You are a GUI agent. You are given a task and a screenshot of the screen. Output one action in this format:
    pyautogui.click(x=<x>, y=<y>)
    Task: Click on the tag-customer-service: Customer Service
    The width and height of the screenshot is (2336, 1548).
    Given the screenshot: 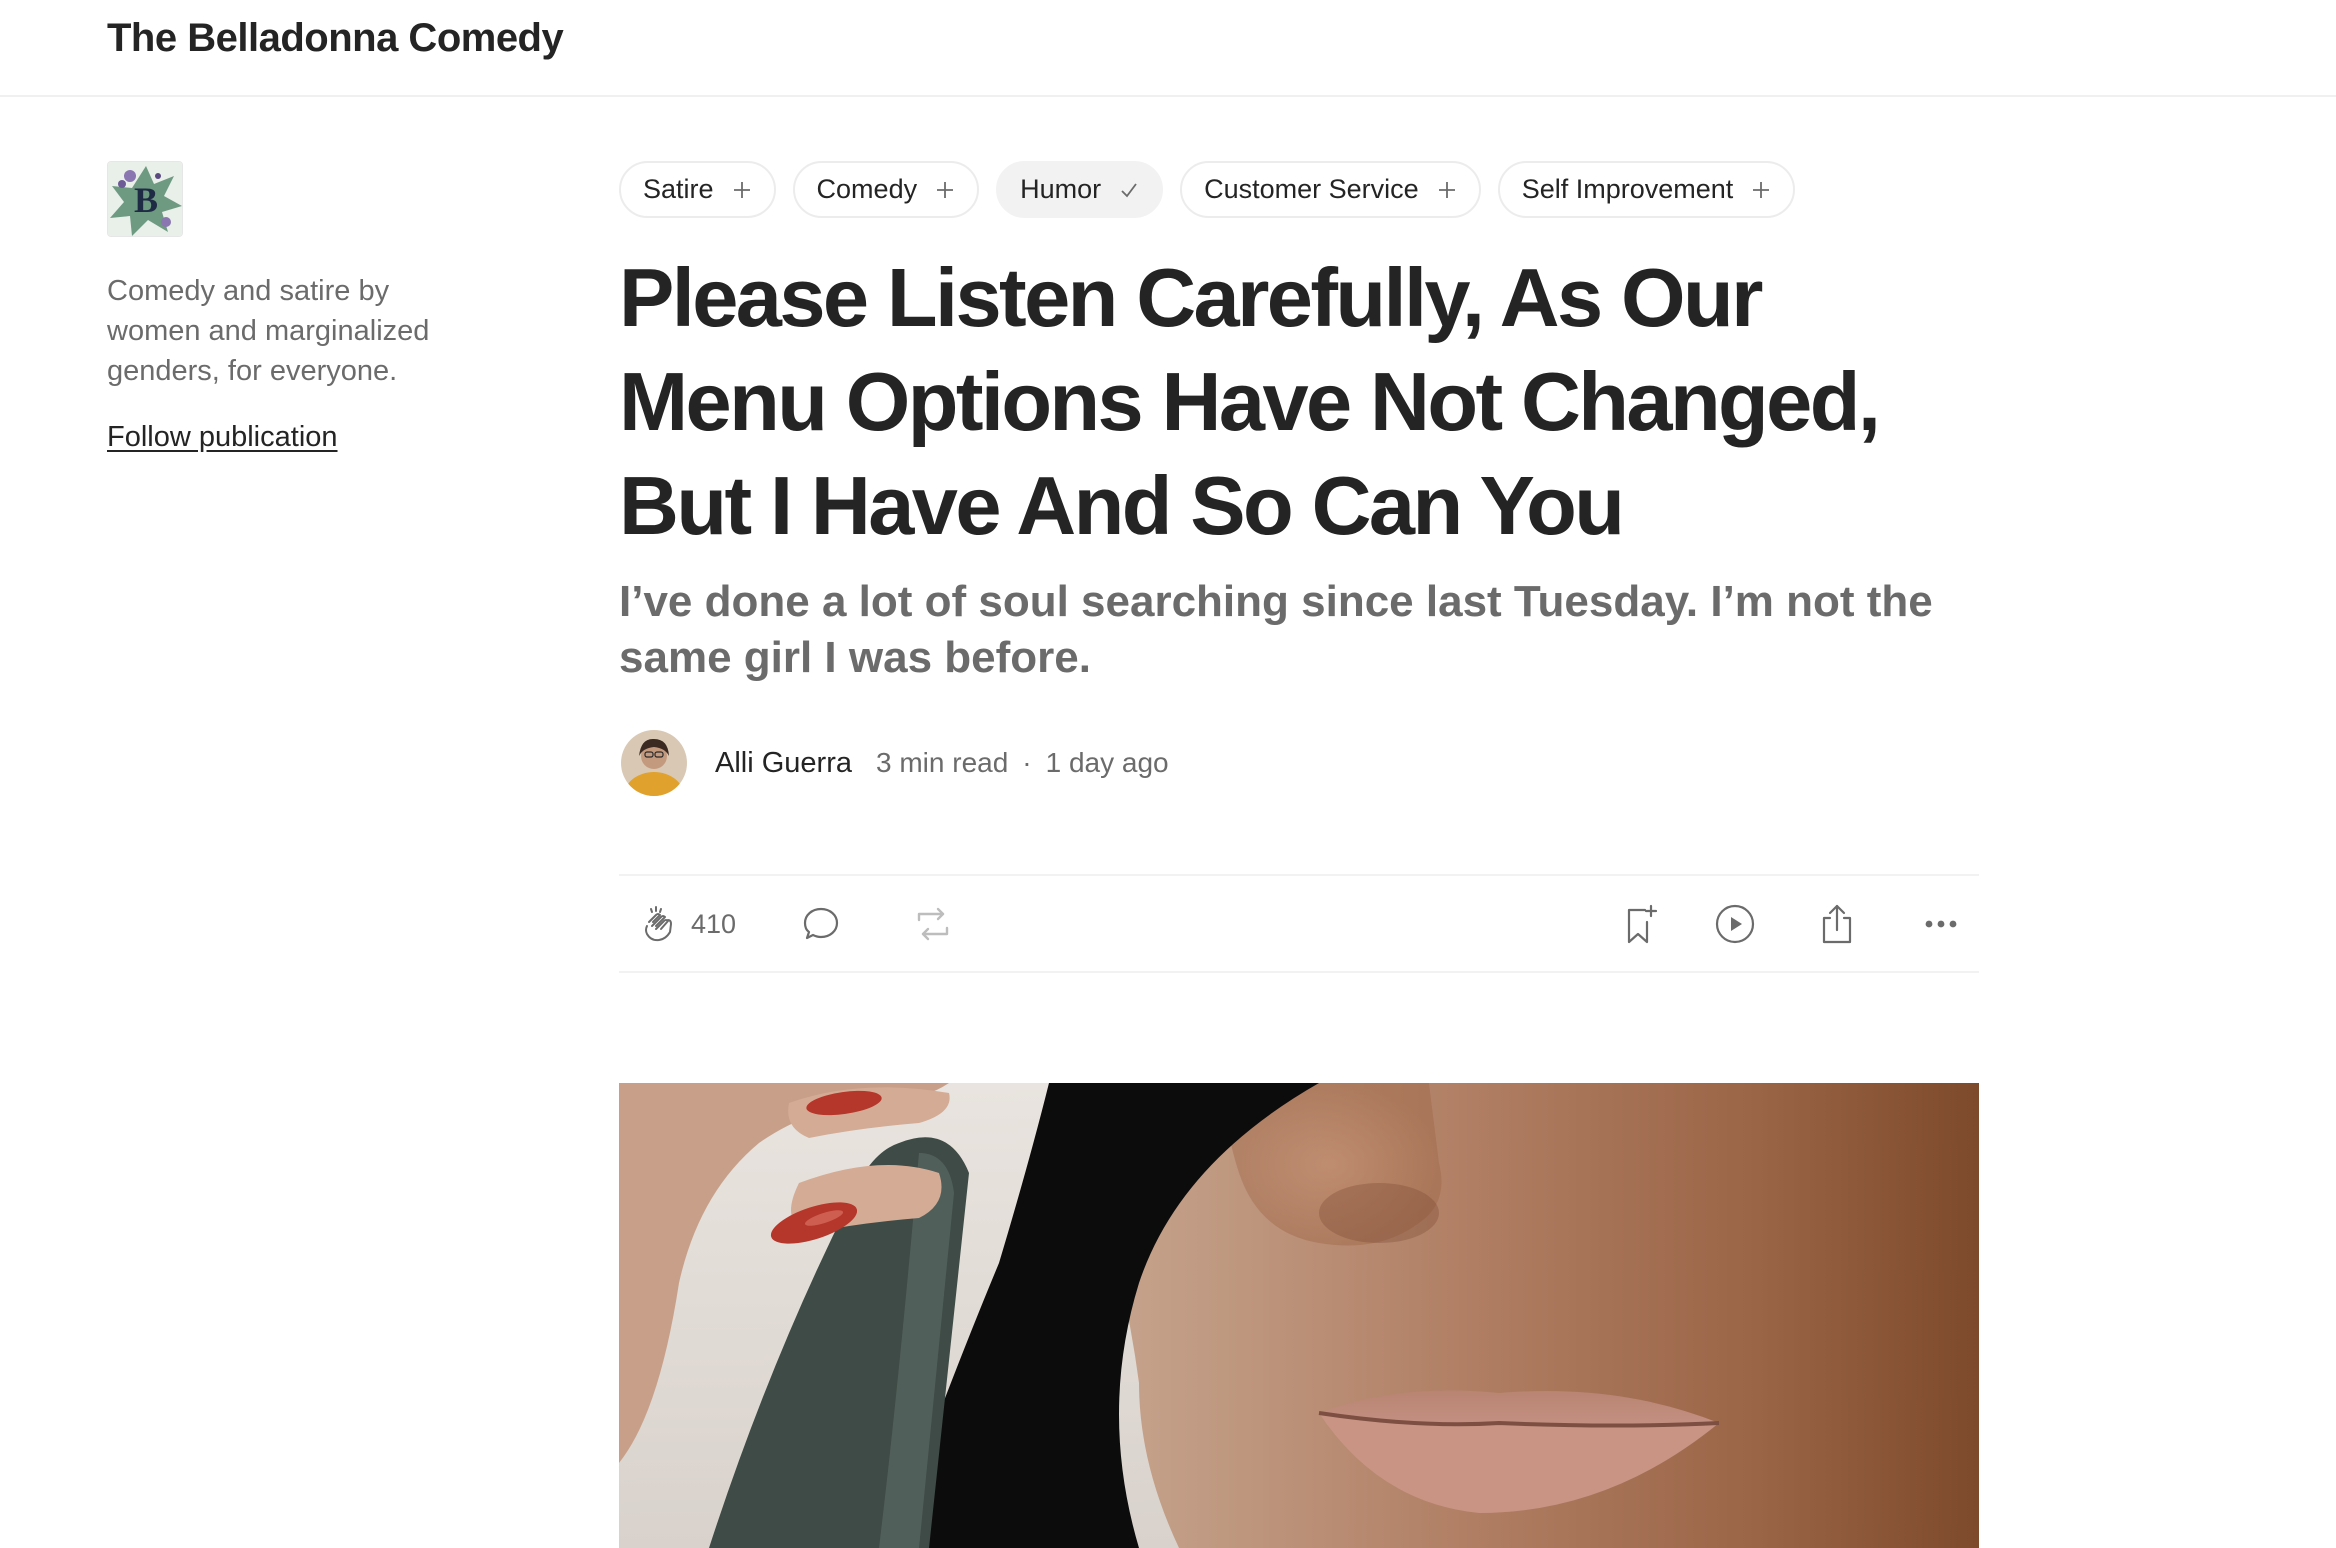 What is the action you would take?
    pyautogui.click(x=1330, y=189)
    